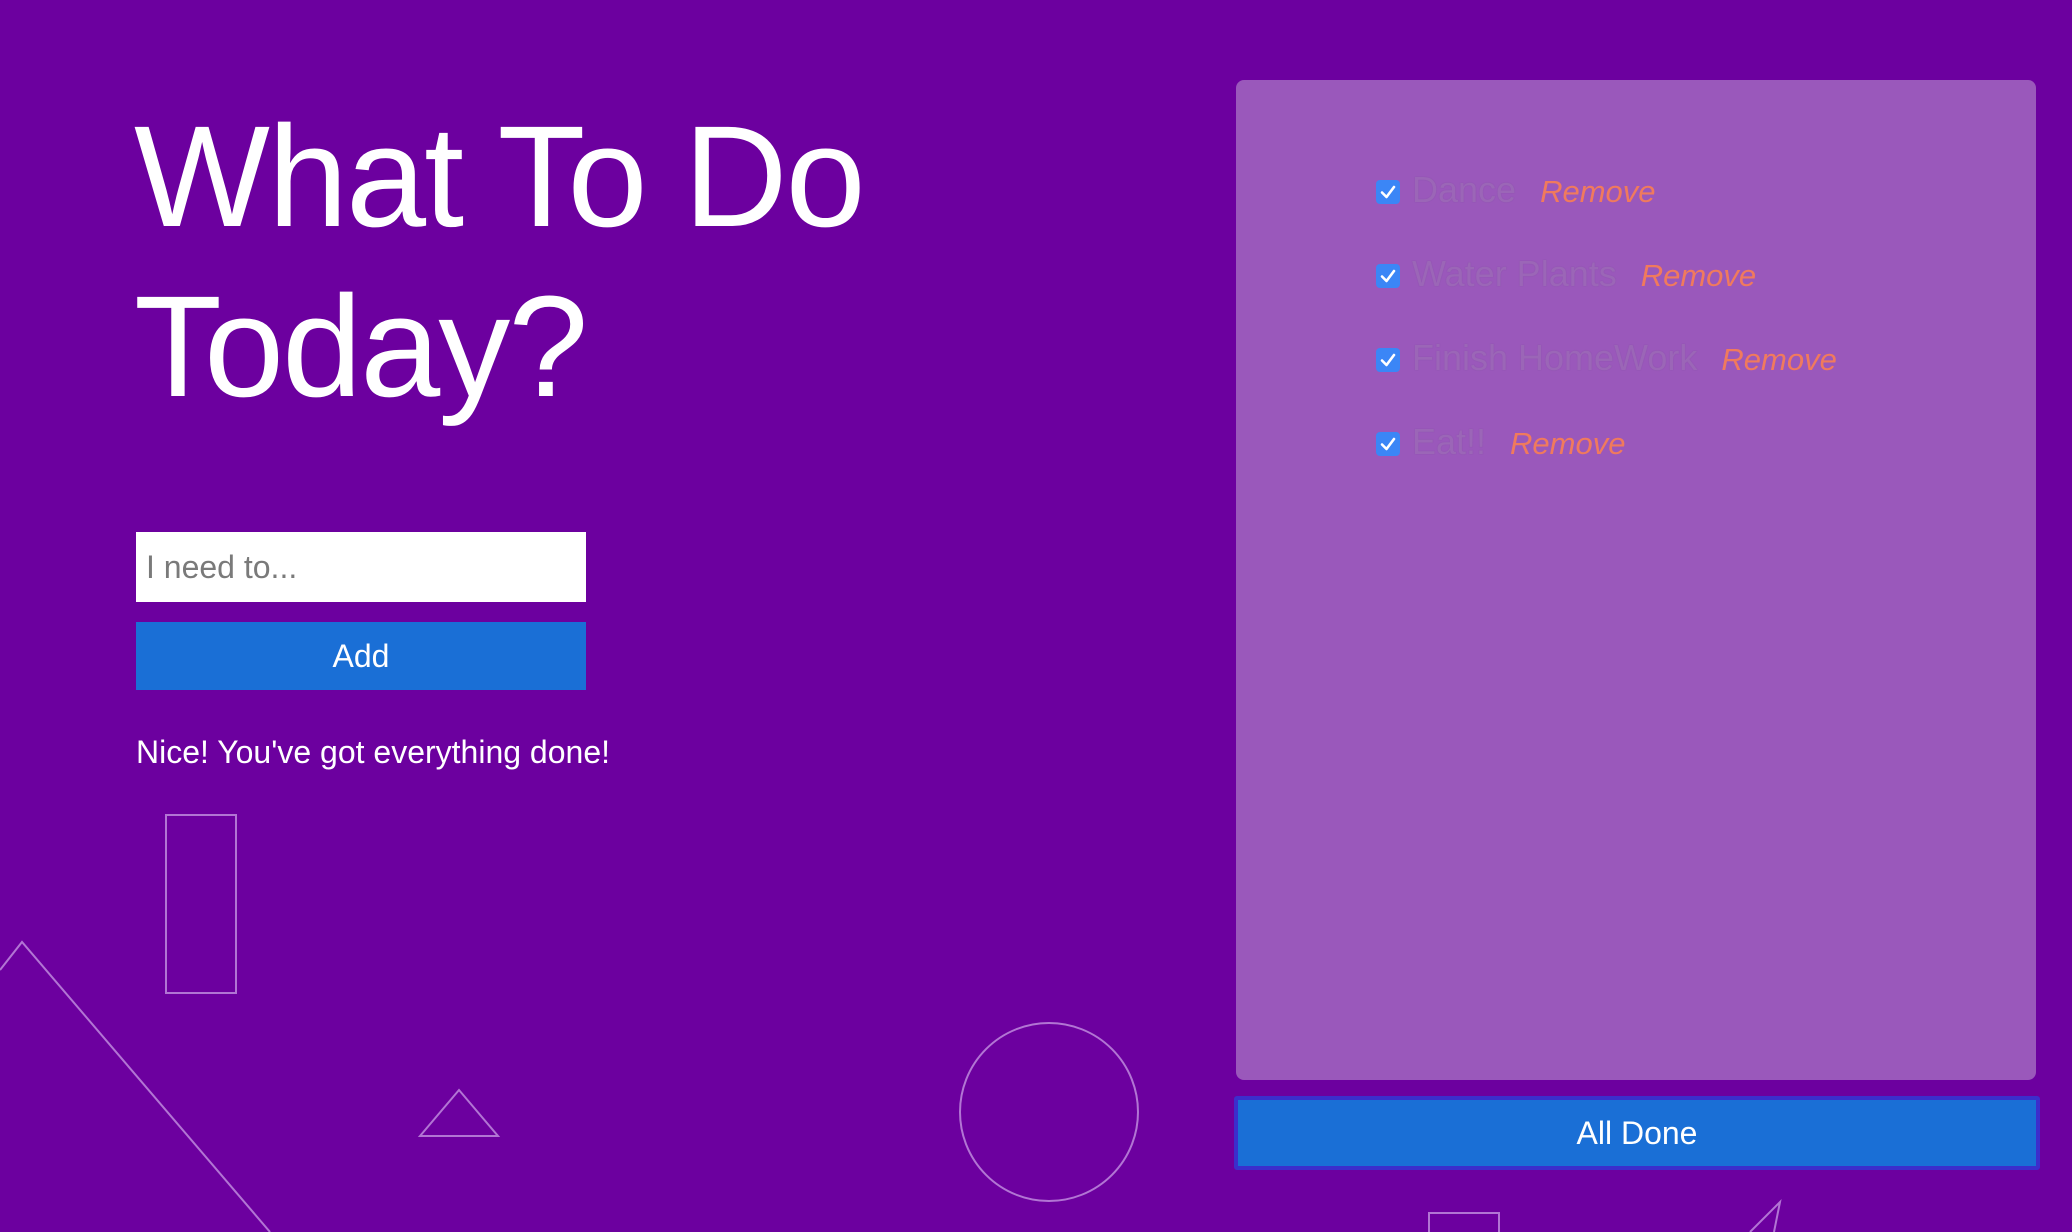 The height and width of the screenshot is (1232, 2072). Describe the element at coordinates (1464, 1222) in the screenshot. I see `decor-bottom-rectangle` at that location.